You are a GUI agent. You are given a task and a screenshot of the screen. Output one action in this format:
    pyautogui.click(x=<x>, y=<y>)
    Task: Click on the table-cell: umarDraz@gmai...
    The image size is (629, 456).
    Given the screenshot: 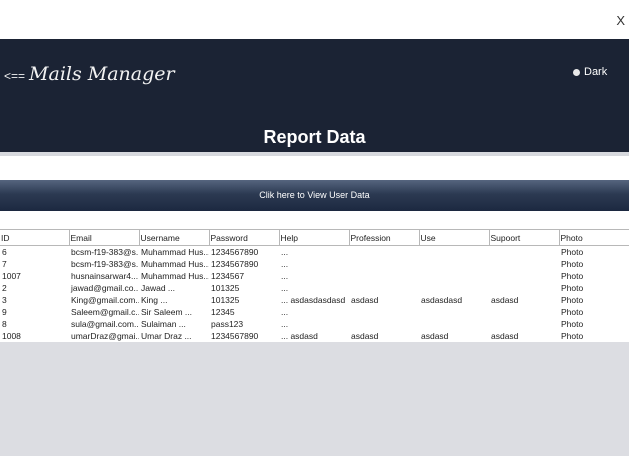 What is the action you would take?
    pyautogui.click(x=104, y=336)
    